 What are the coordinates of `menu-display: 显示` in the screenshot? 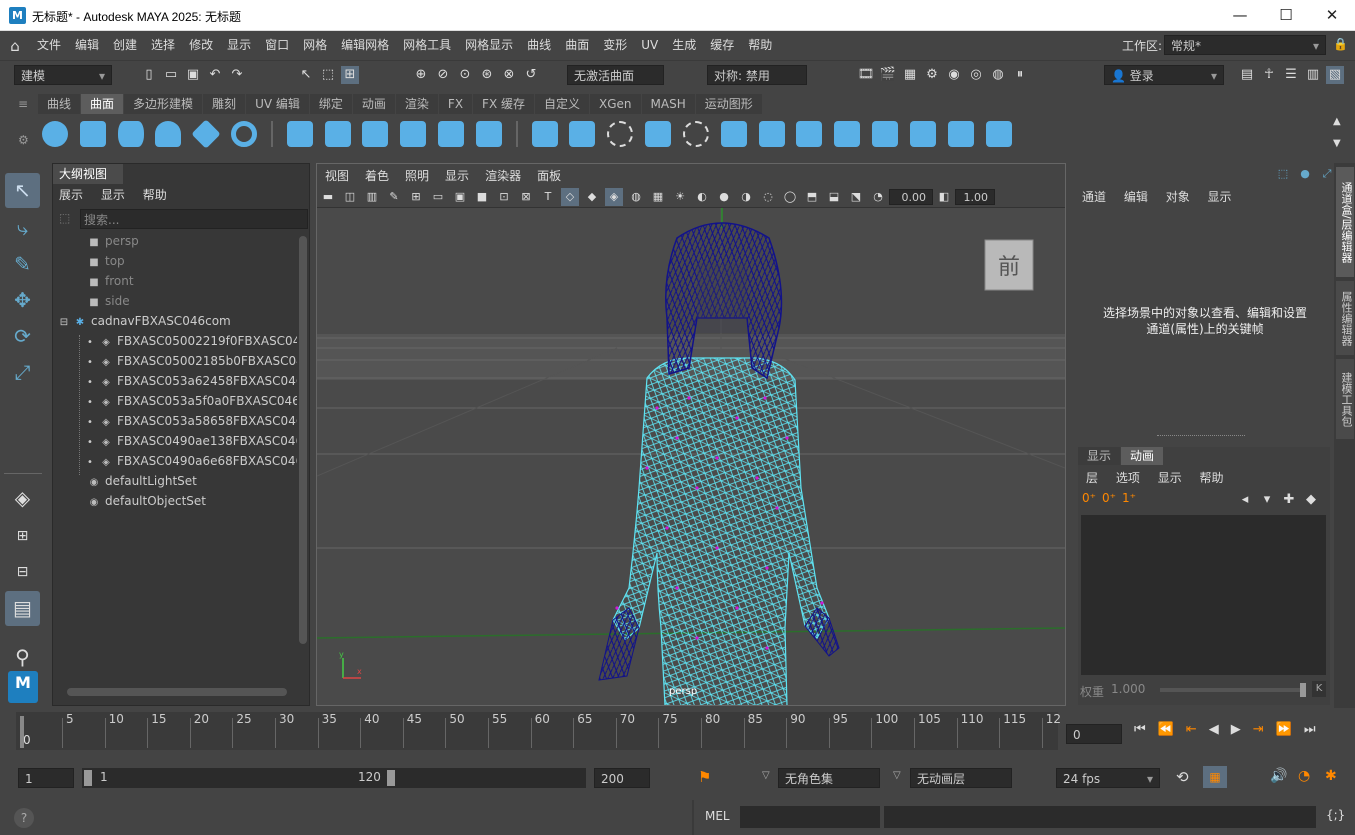 It's located at (239, 45).